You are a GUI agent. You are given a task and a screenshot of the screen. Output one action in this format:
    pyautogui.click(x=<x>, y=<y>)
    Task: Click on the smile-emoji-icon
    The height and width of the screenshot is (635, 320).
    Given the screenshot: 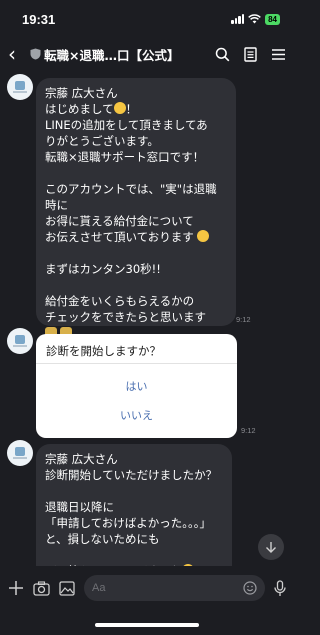 What is the action you would take?
    pyautogui.click(x=119, y=108)
    